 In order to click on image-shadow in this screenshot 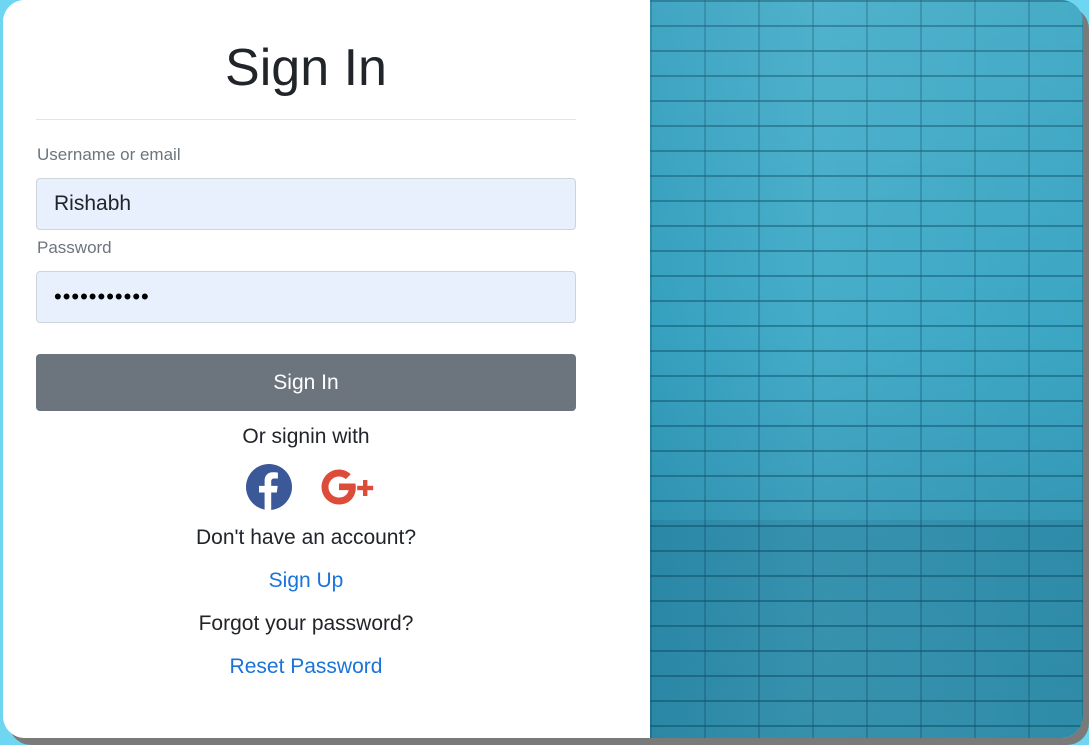, I will do `click(866, 629)`.